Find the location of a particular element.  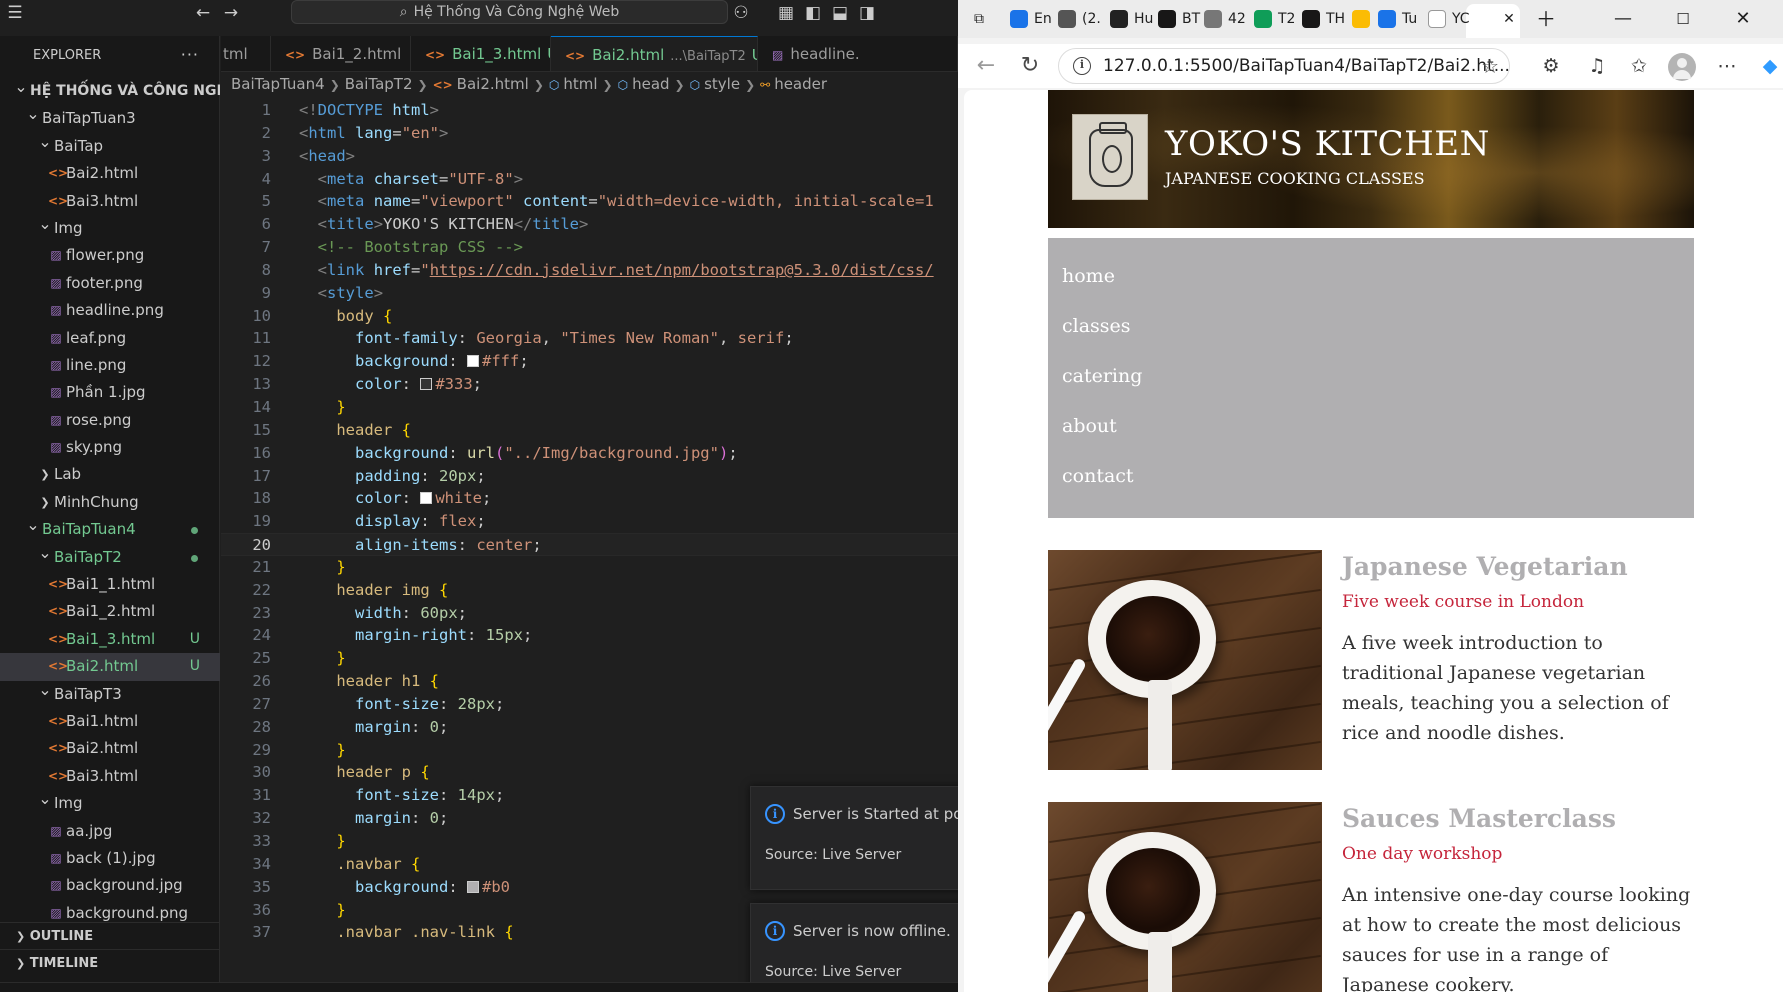

tree-file: ▨ Phần 1.jpg is located at coordinates (110, 392).